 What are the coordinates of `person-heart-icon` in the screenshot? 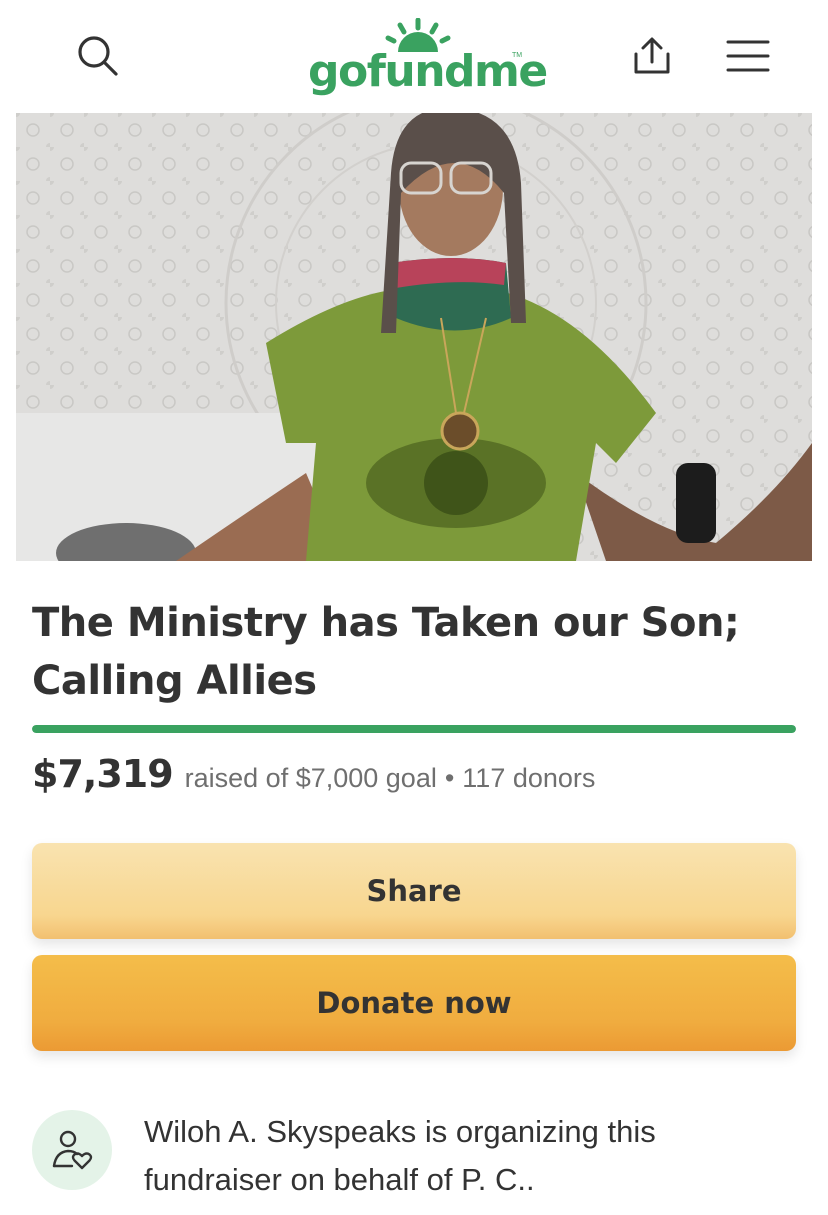 It's located at (72, 1150).